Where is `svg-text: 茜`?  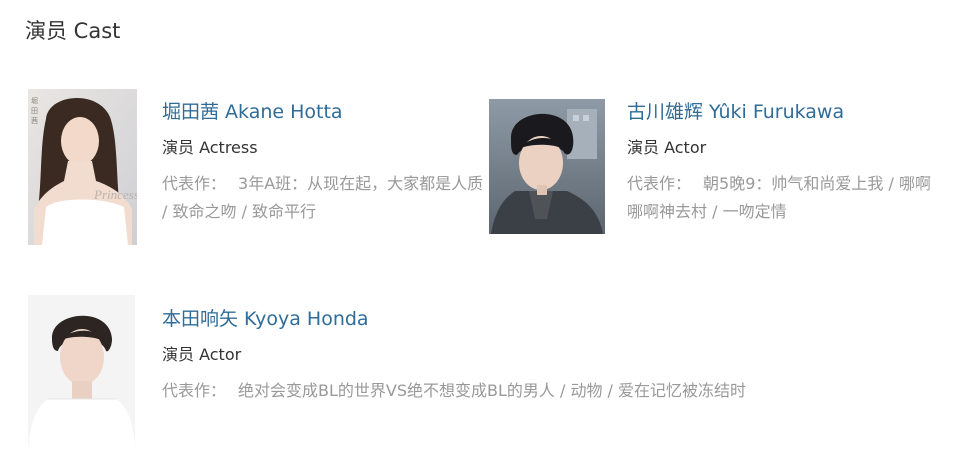 svg-text: 茜 is located at coordinates (34, 120).